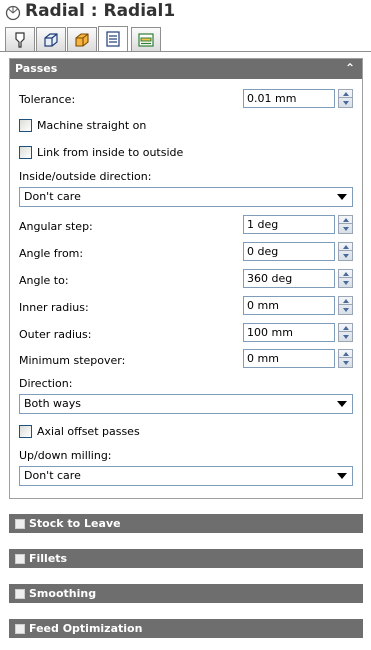 The width and height of the screenshot is (371, 650). Describe the element at coordinates (289, 98) in the screenshot. I see `tolerance-input: 0.01 mm` at that location.